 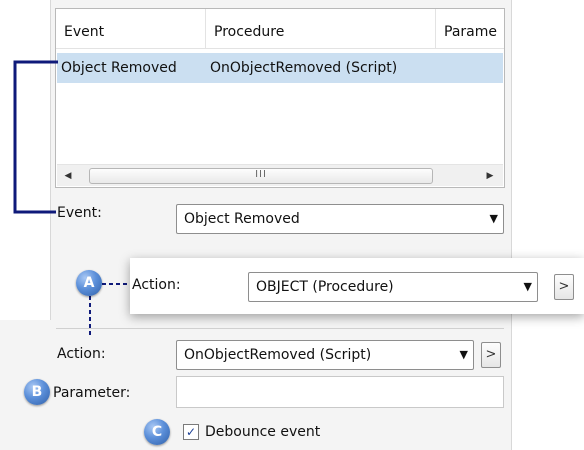 I want to click on parameter-label: Parameter:, so click(x=92, y=393).